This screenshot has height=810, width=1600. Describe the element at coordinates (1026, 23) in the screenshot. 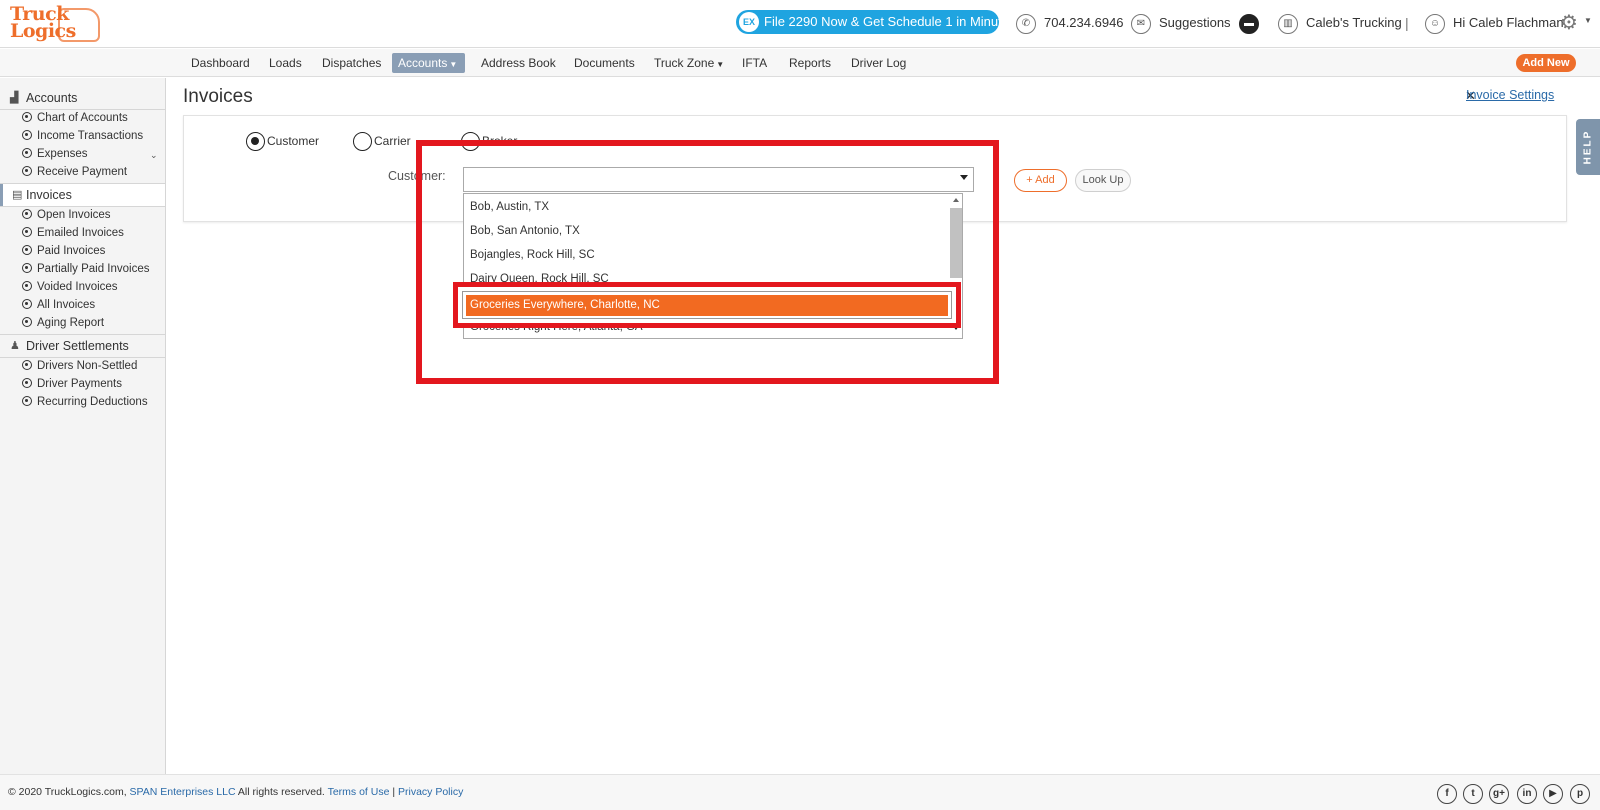

I see `phone-icon: ✆` at that location.